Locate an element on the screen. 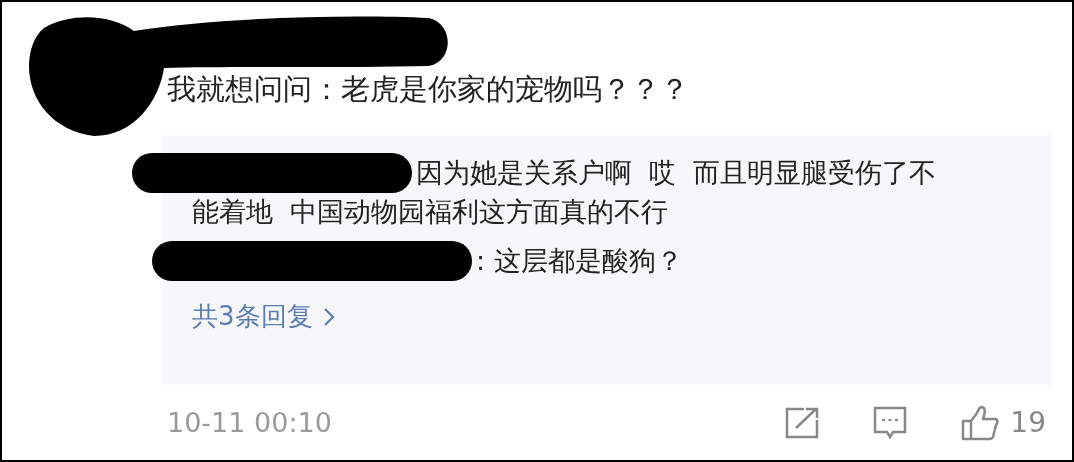 The height and width of the screenshot is (462, 1074). share-button is located at coordinates (802, 422).